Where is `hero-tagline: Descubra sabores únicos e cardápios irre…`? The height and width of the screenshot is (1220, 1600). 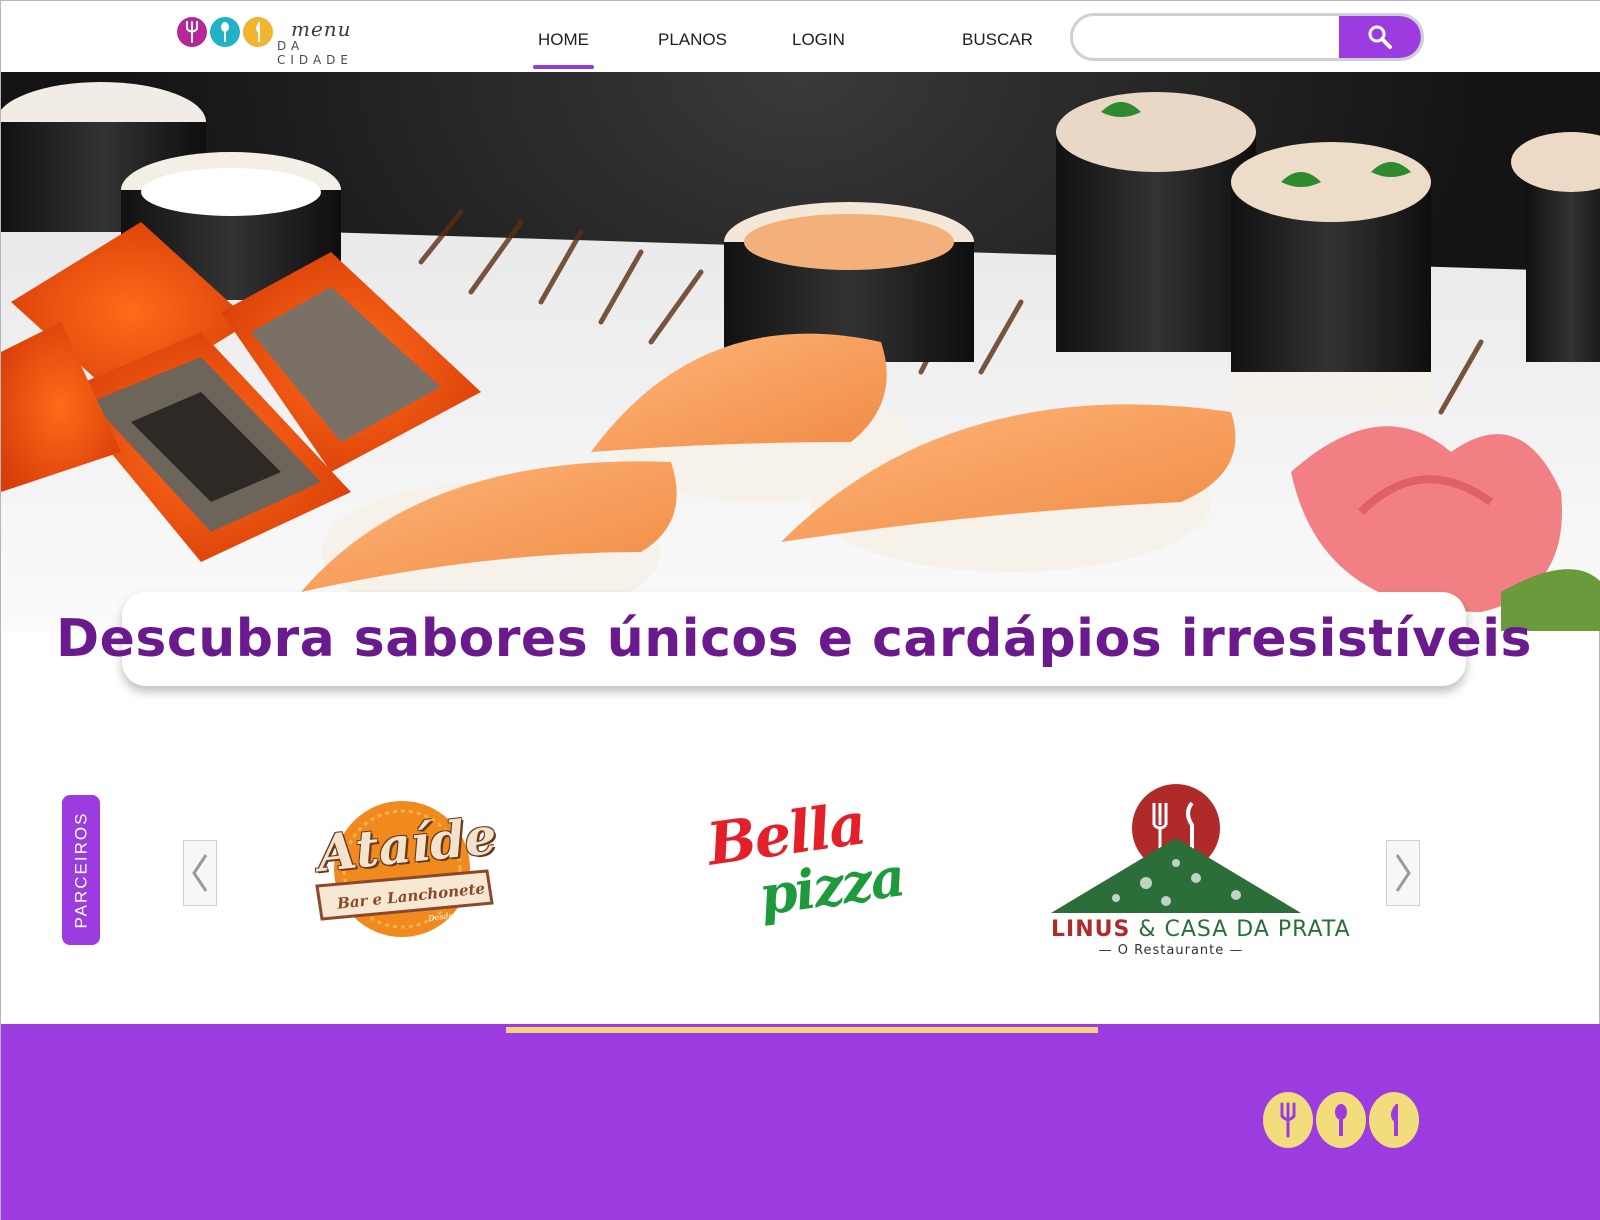 hero-tagline: Descubra sabores únicos e cardápios irre… is located at coordinates (794, 639).